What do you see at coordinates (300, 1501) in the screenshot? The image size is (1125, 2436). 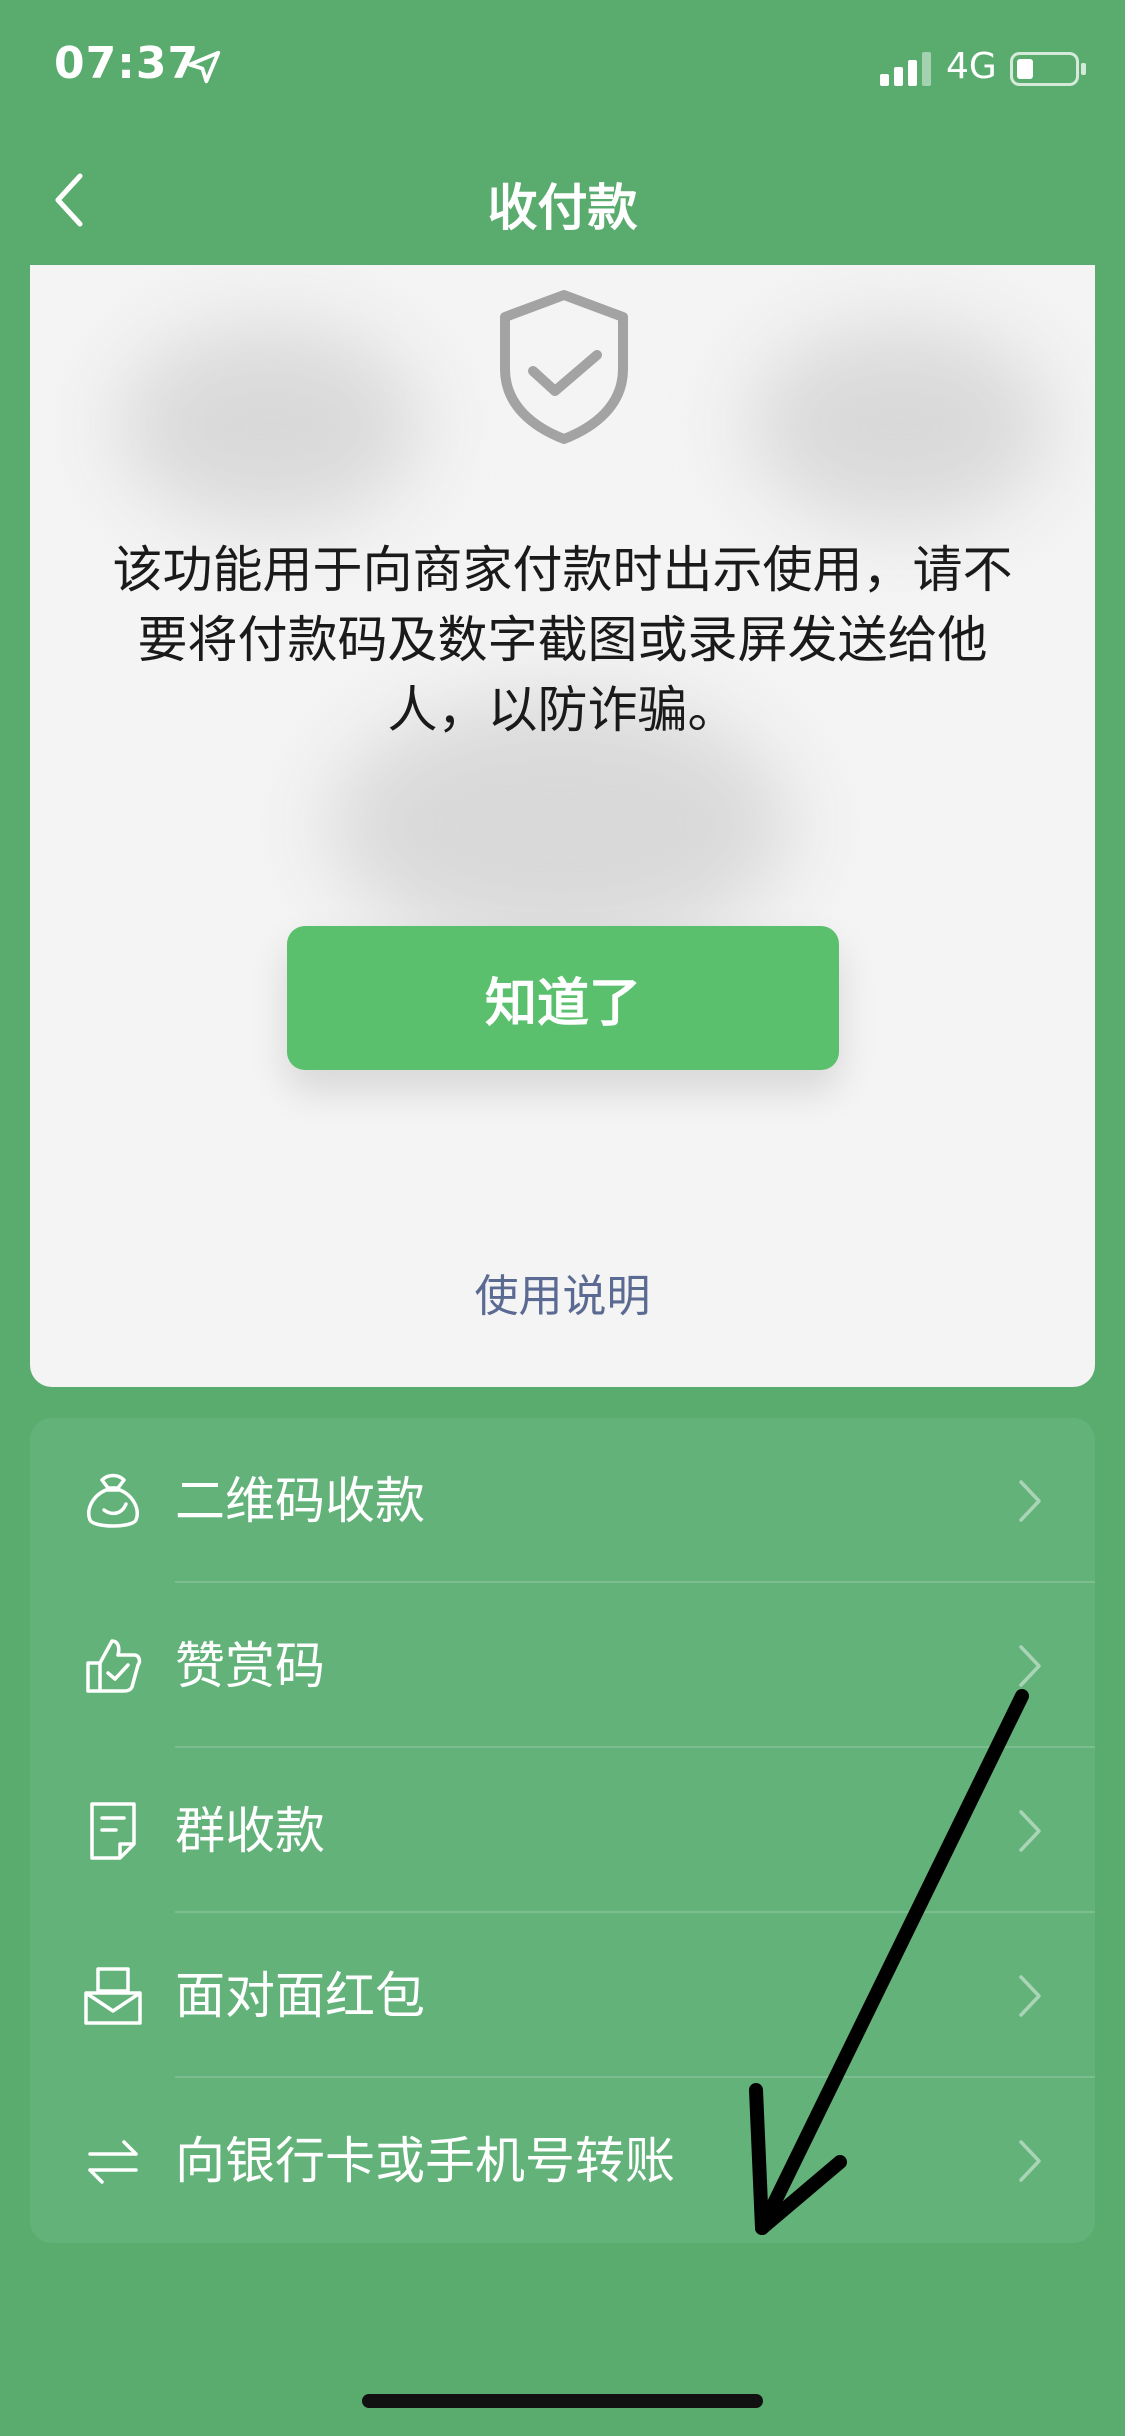 I see `menu-item-label: 二维码收款` at bounding box center [300, 1501].